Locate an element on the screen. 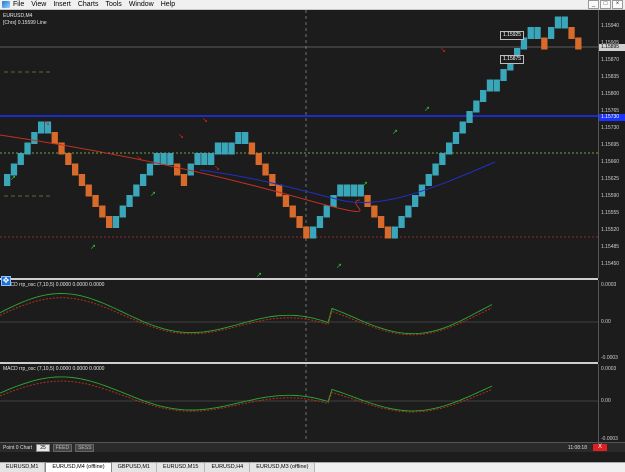 The height and width of the screenshot is (472, 625). tab-eurusd-h4: EURUSD,H4 is located at coordinates (228, 467).